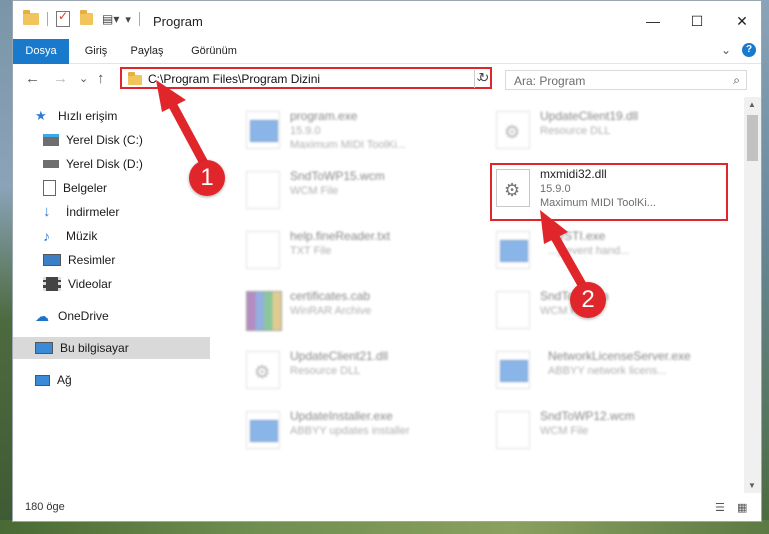 The image size is (769, 534). I want to click on ribbon: Dosya Giriş Paylaş Görünüm ⌄ ?, so click(387, 64).